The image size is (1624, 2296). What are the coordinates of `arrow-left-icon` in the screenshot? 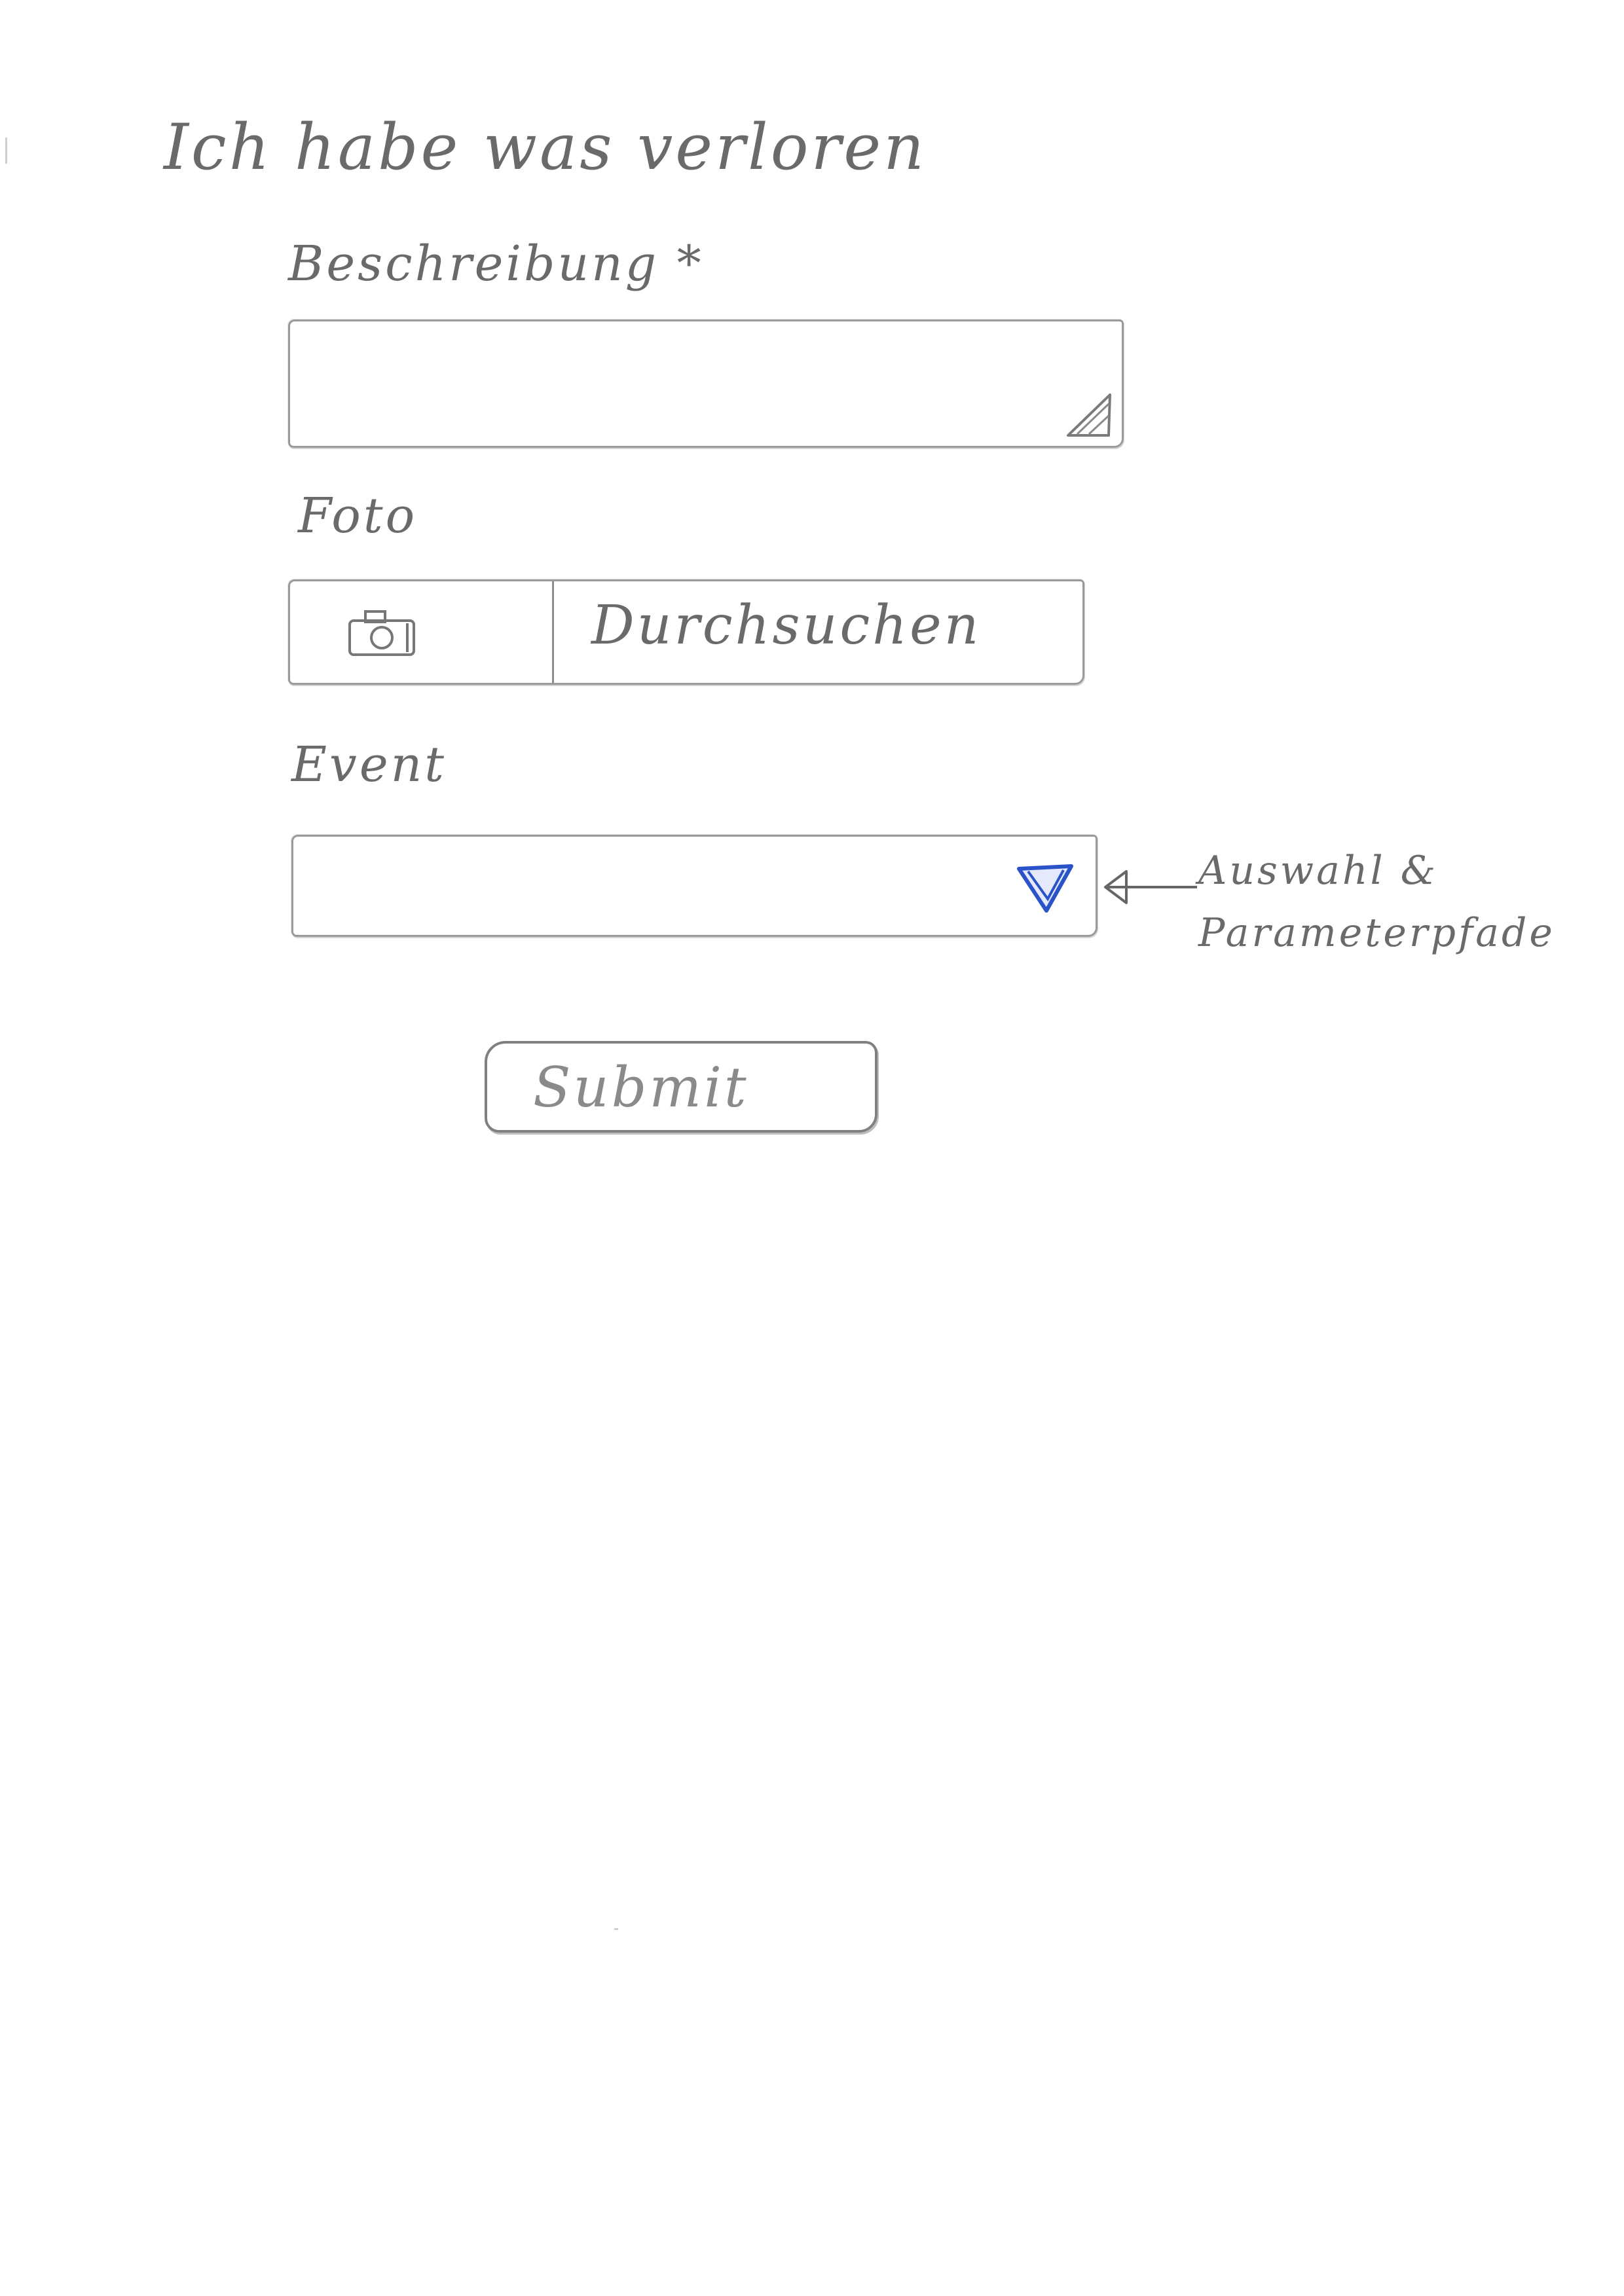 It's located at (1150, 887).